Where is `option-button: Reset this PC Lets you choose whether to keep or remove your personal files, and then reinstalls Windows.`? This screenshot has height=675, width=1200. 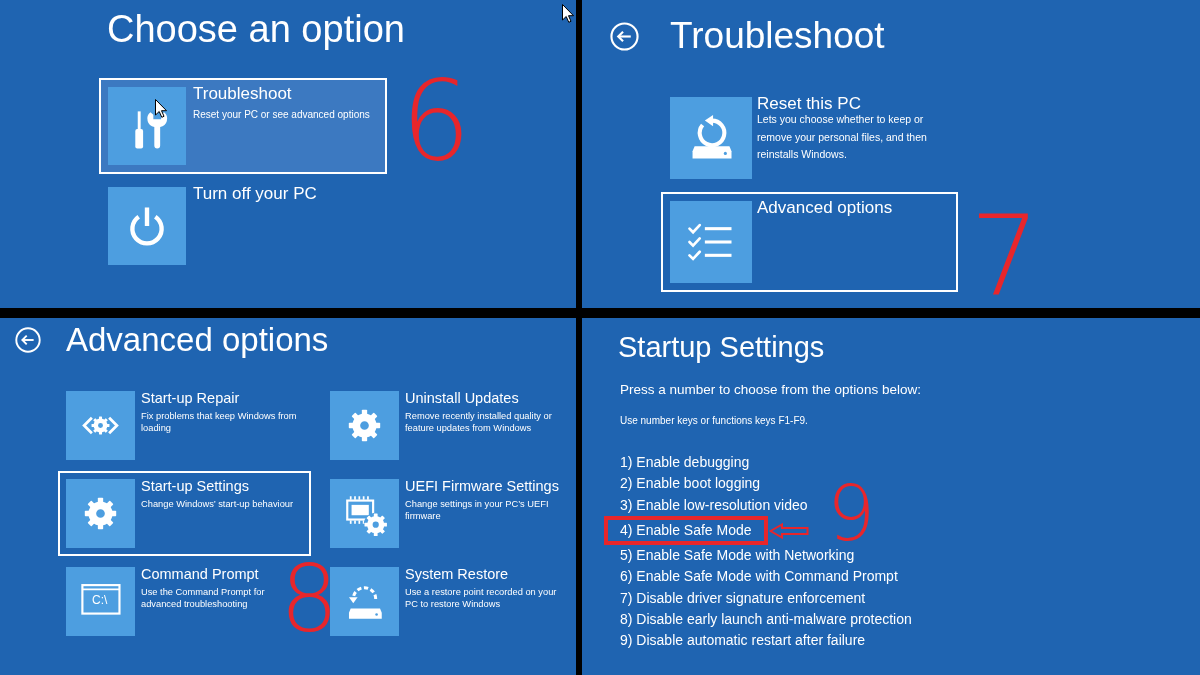 option-button: Reset this PC Lets you choose whether to keep or remove your personal files, and then reinstalls Windows. is located at coordinates (809, 138).